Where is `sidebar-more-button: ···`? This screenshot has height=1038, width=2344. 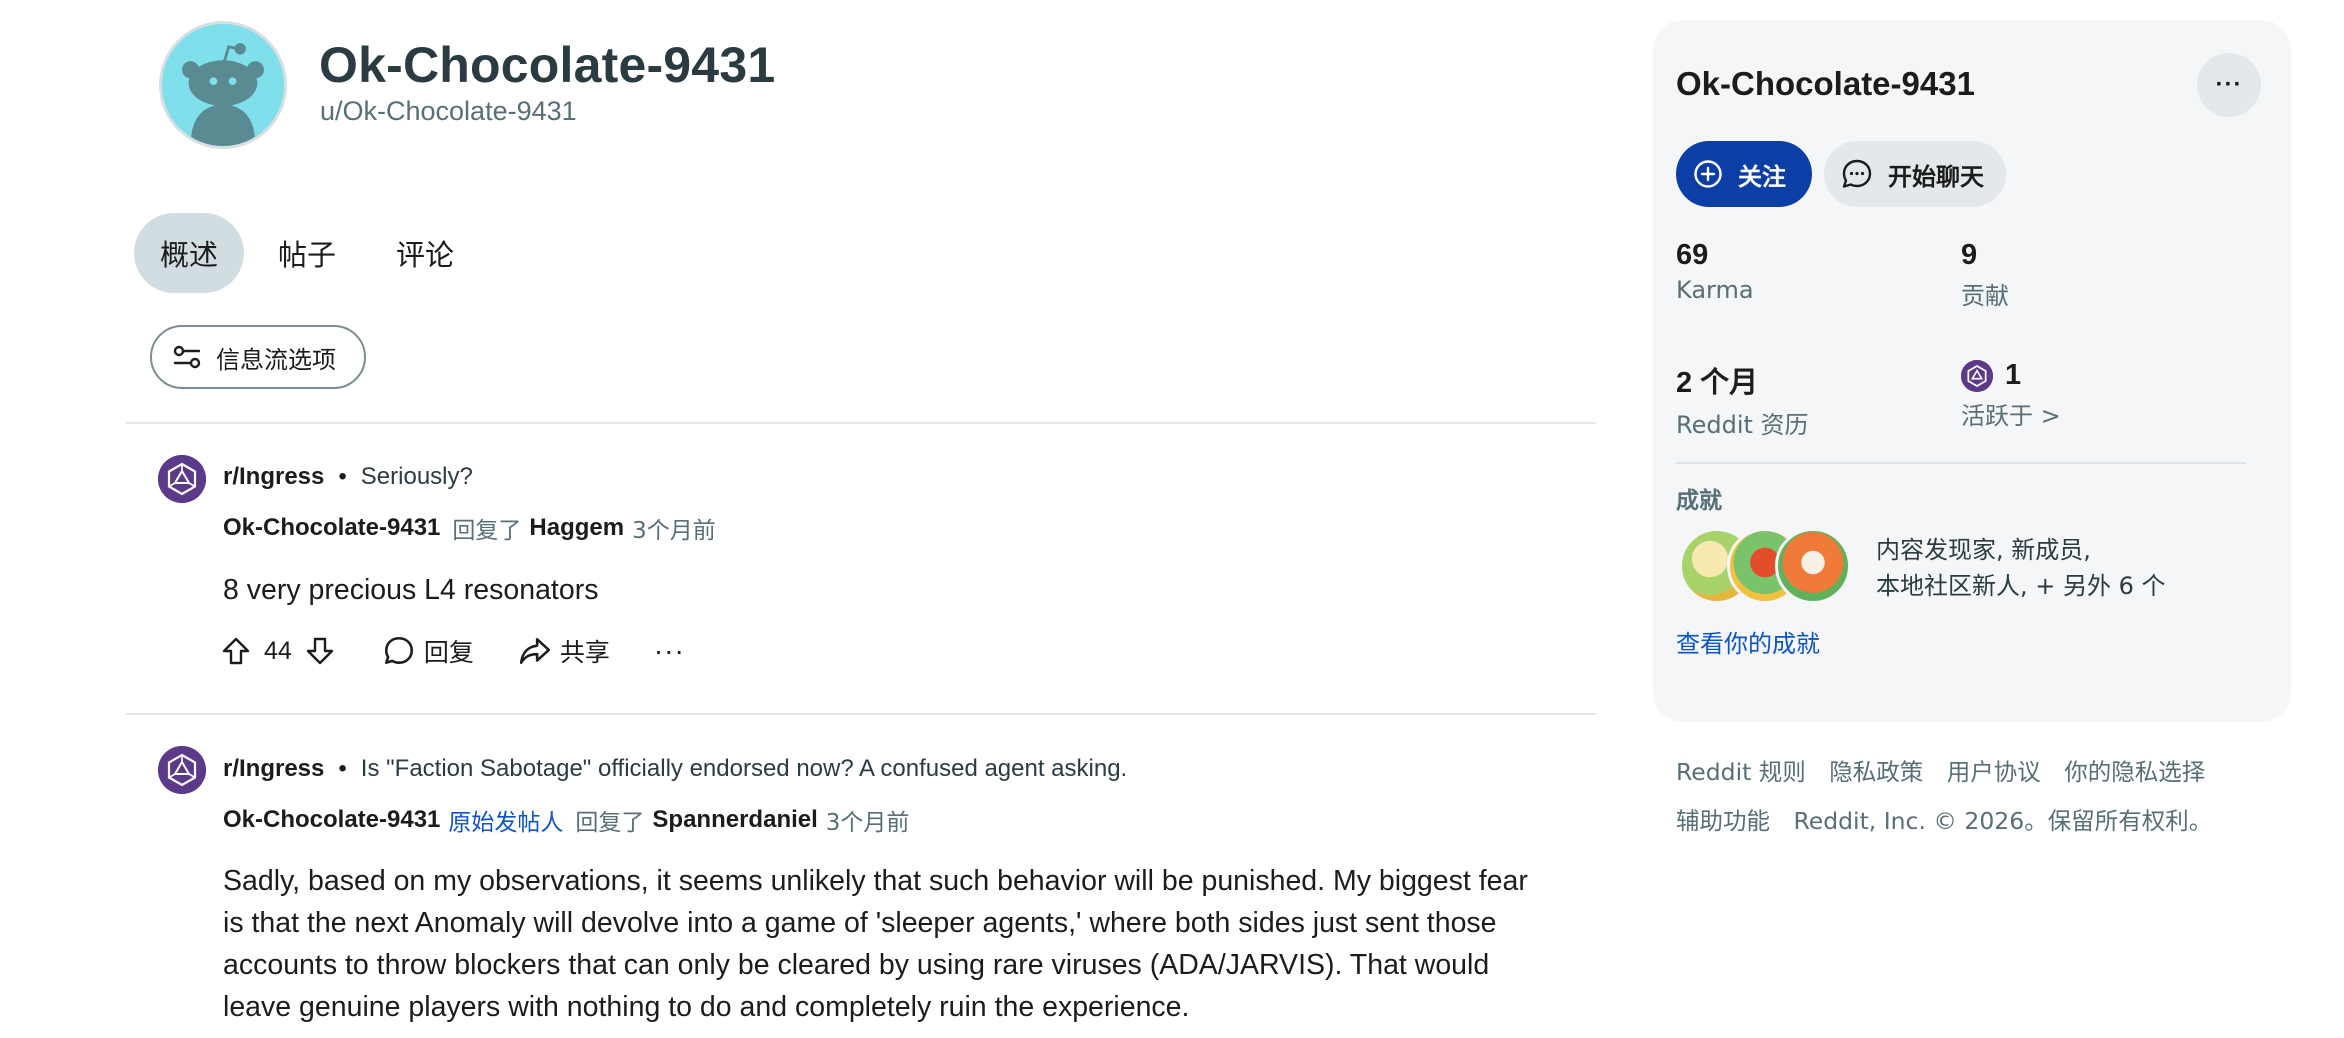 sidebar-more-button: ··· is located at coordinates (2229, 85).